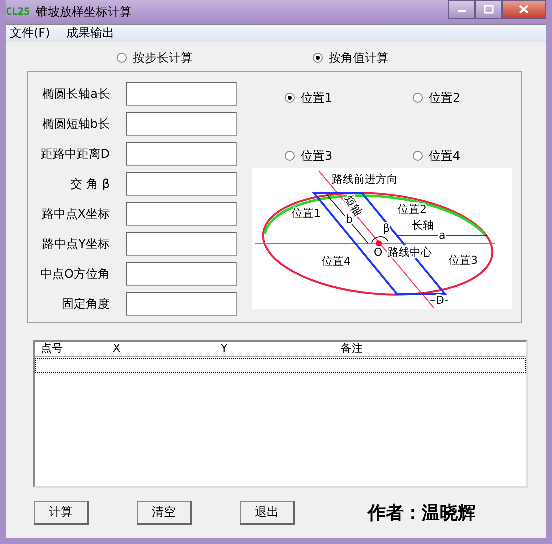 This screenshot has width=552, height=544. Describe the element at coordinates (75, 214) in the screenshot. I see `field-label: 路中点X坐标` at that location.